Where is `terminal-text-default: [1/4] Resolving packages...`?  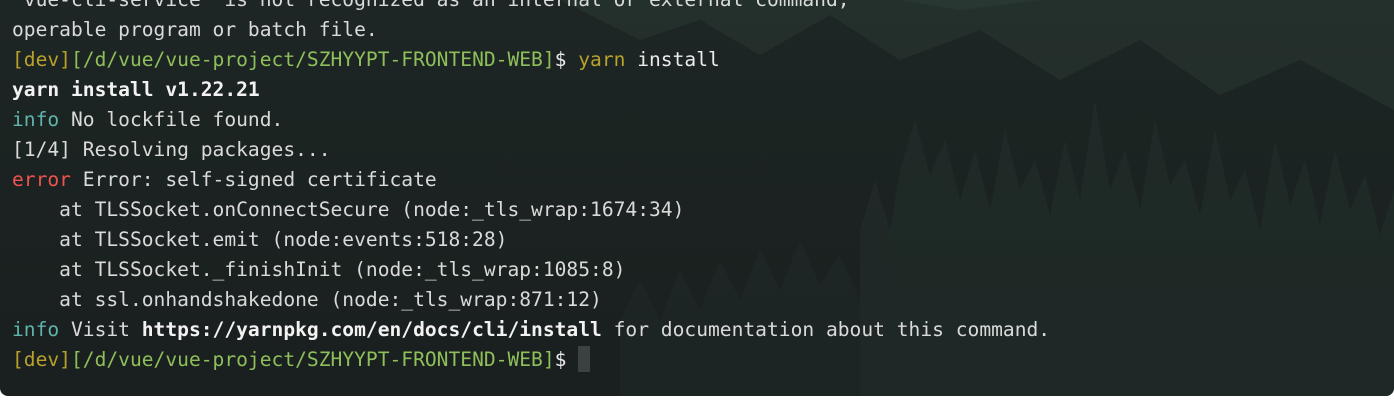 terminal-text-default: [1/4] Resolving packages... is located at coordinates (171, 149).